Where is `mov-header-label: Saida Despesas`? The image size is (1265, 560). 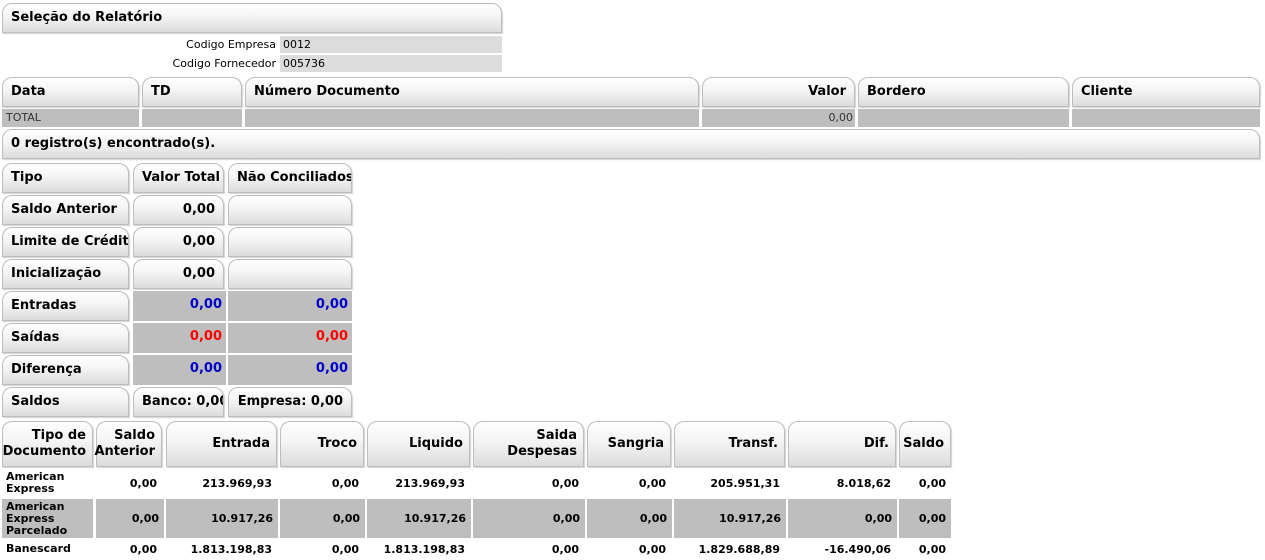 mov-header-label: Saida Despesas is located at coordinates (542, 443).